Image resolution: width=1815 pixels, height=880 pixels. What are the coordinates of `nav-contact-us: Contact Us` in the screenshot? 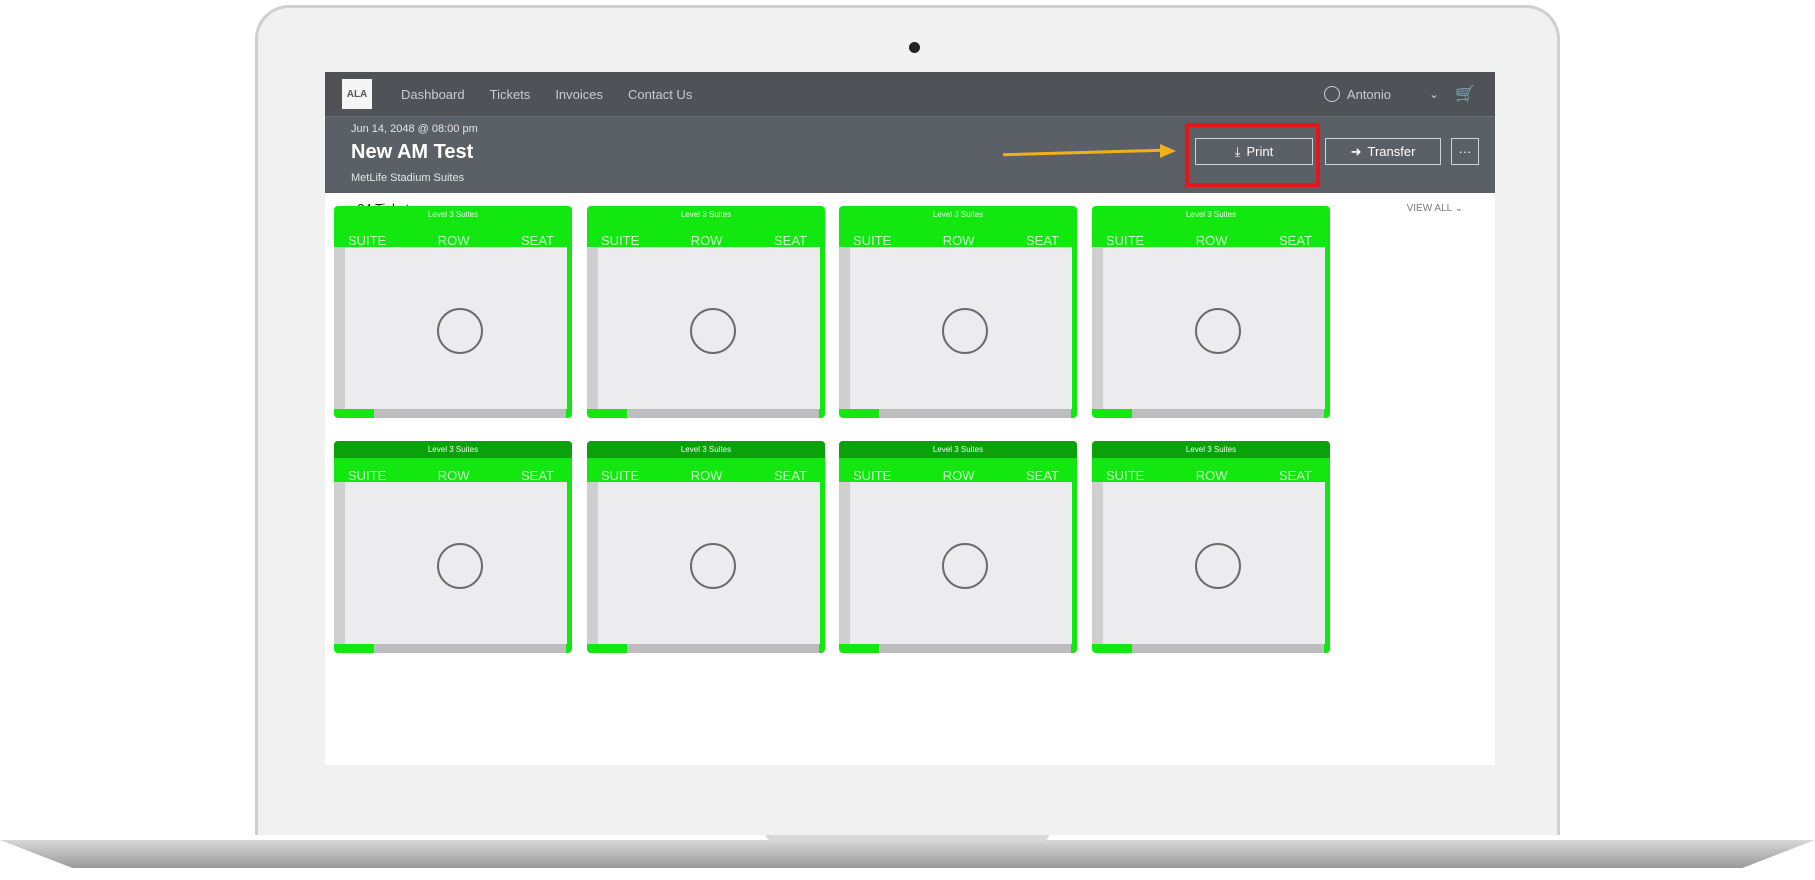 It's located at (660, 94).